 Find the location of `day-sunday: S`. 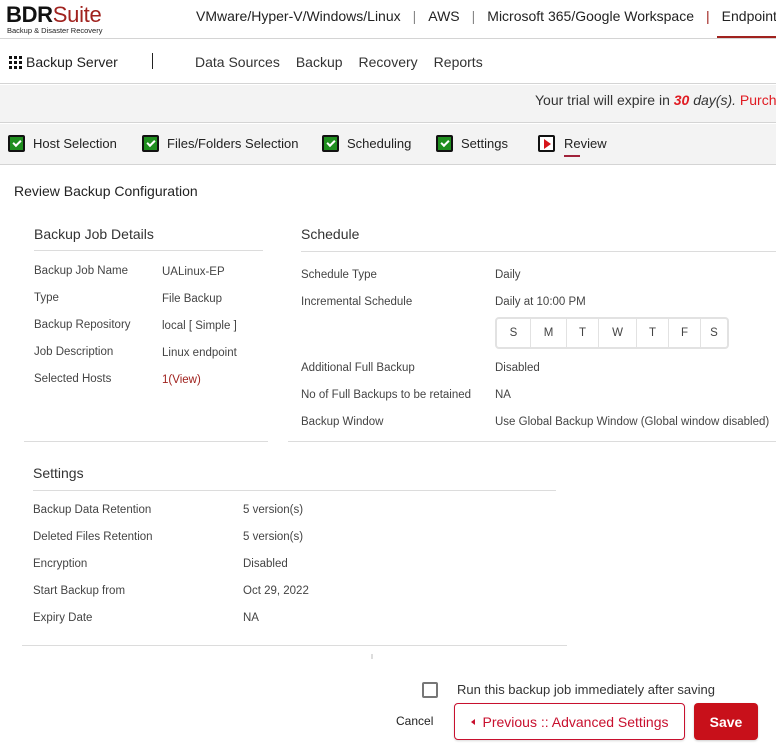

day-sunday: S is located at coordinates (514, 333).